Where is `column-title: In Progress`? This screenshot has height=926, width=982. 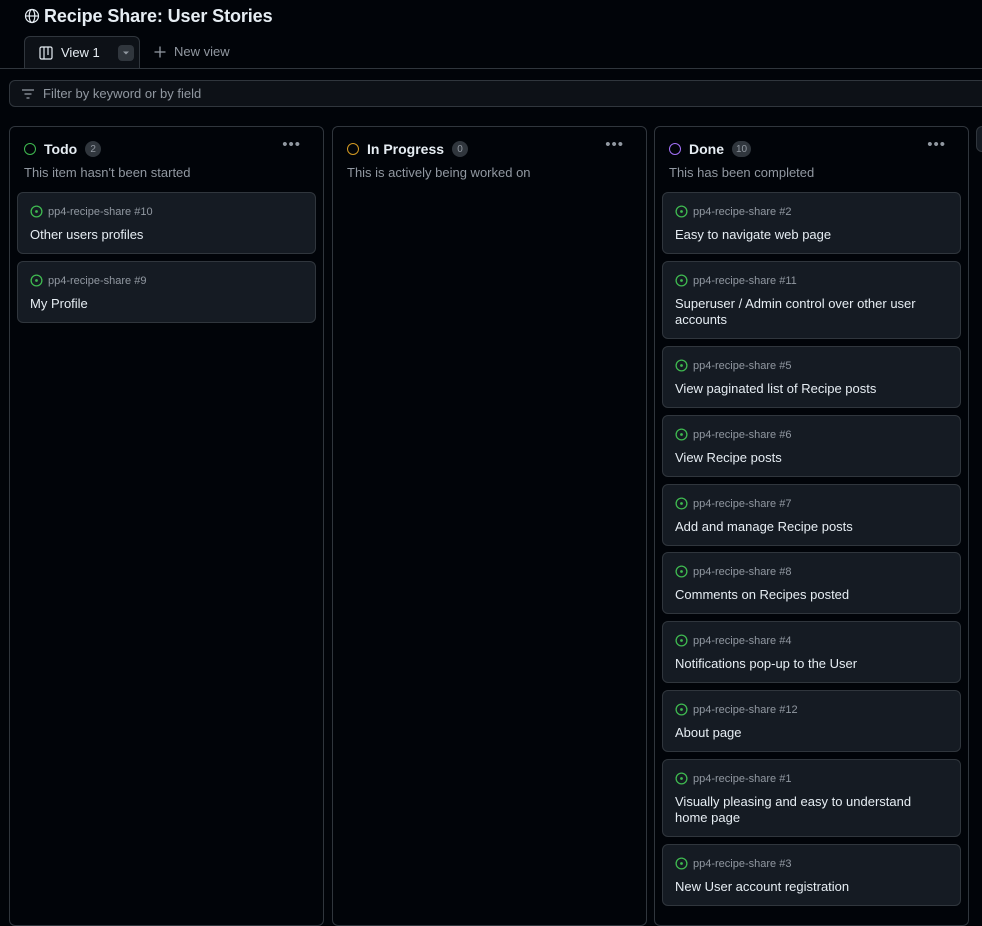 column-title: In Progress is located at coordinates (406, 149).